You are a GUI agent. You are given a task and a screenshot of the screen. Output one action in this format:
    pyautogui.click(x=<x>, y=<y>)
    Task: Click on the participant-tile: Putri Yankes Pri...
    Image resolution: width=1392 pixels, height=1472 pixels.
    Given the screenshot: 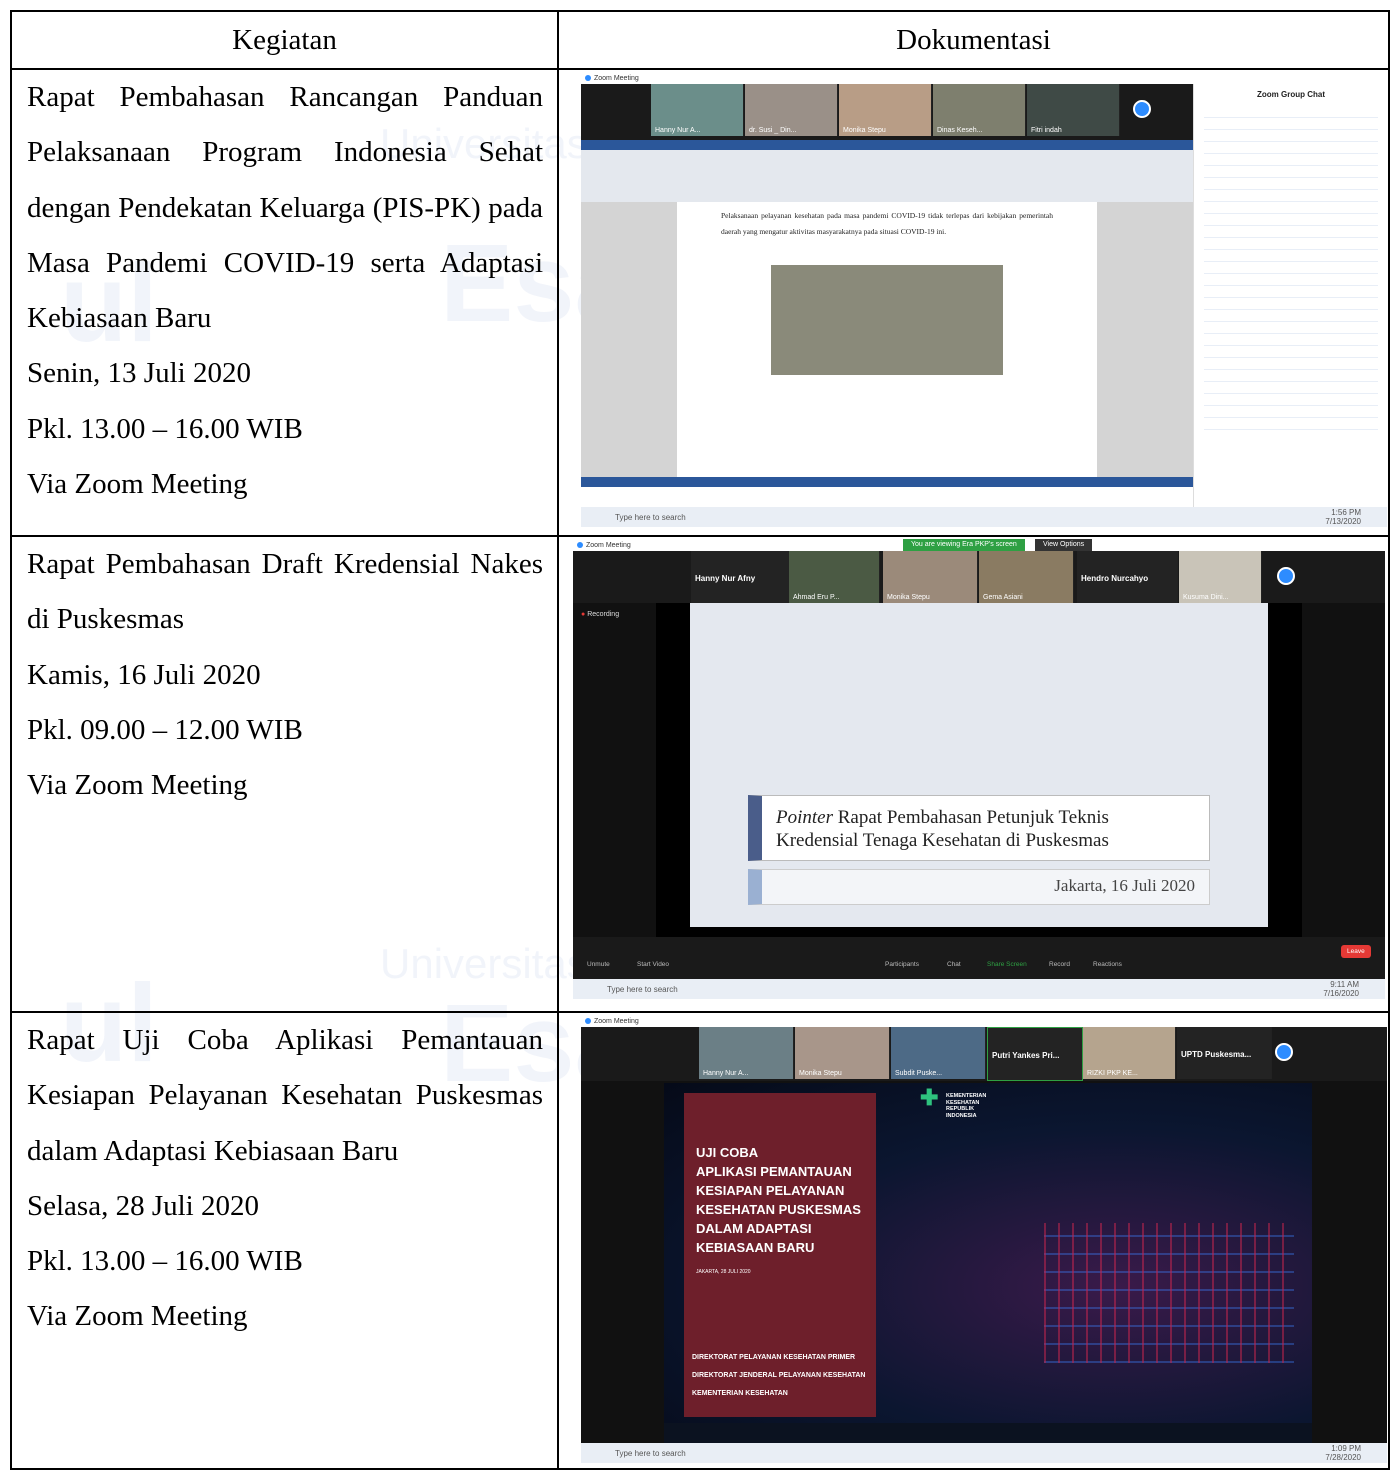 What is the action you would take?
    pyautogui.click(x=1035, y=1054)
    